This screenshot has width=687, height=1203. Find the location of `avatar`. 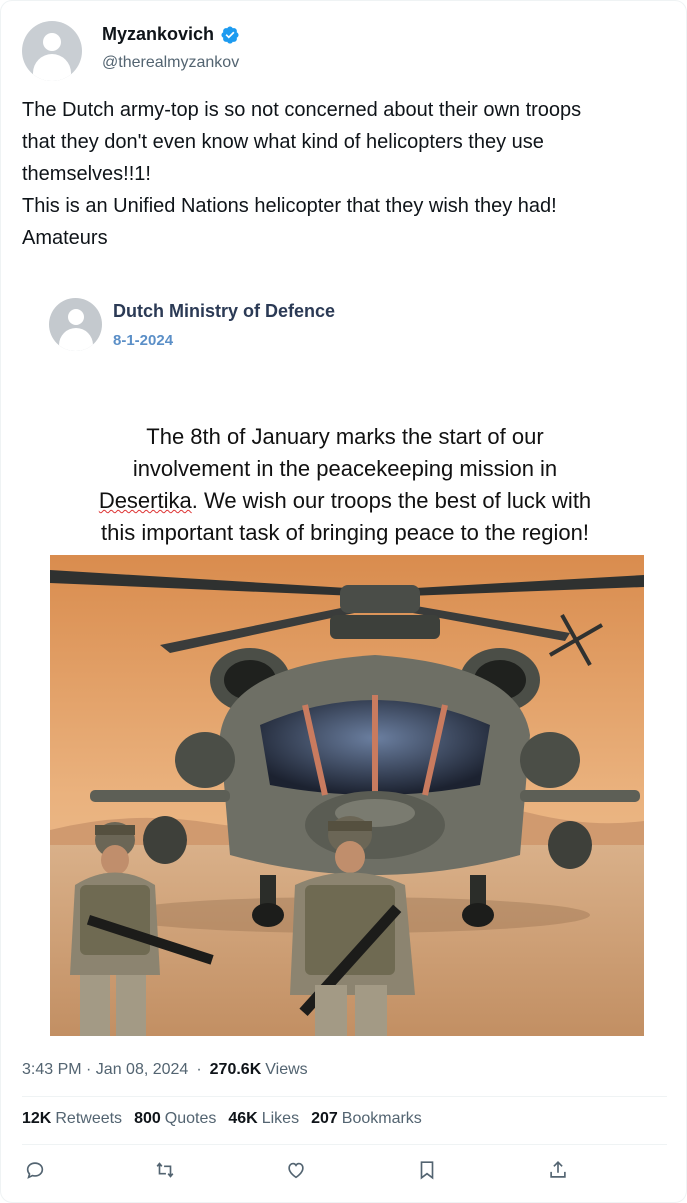

avatar is located at coordinates (52, 51).